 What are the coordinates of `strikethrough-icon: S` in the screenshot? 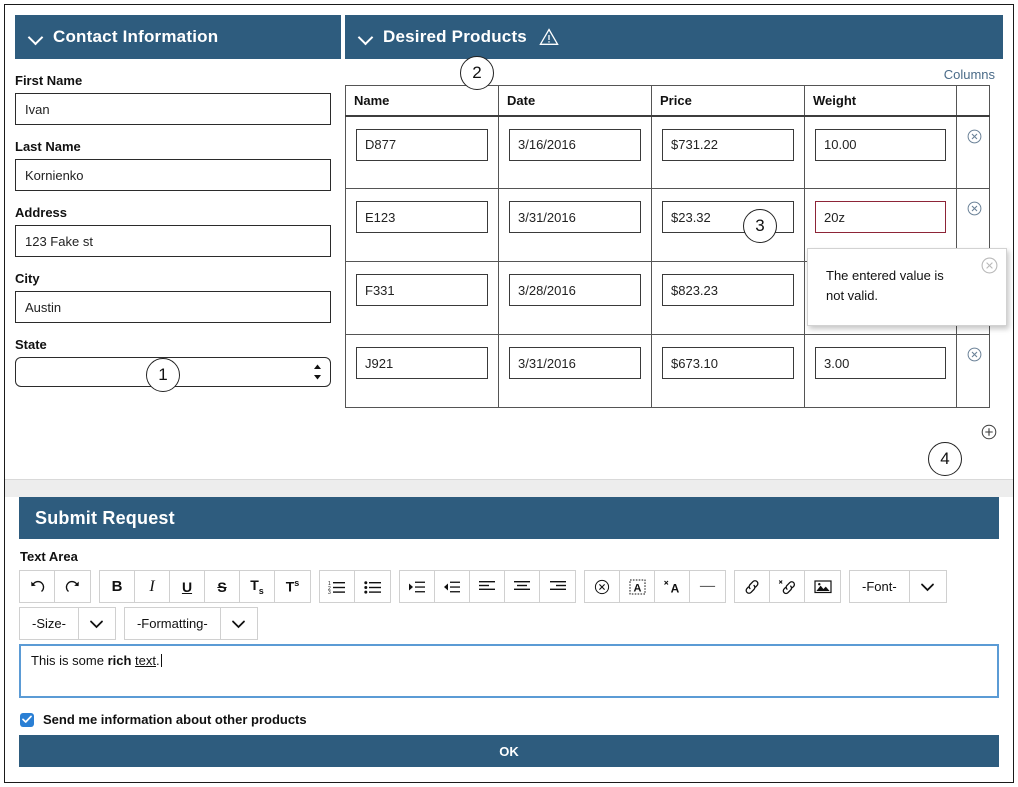 It's located at (222, 586).